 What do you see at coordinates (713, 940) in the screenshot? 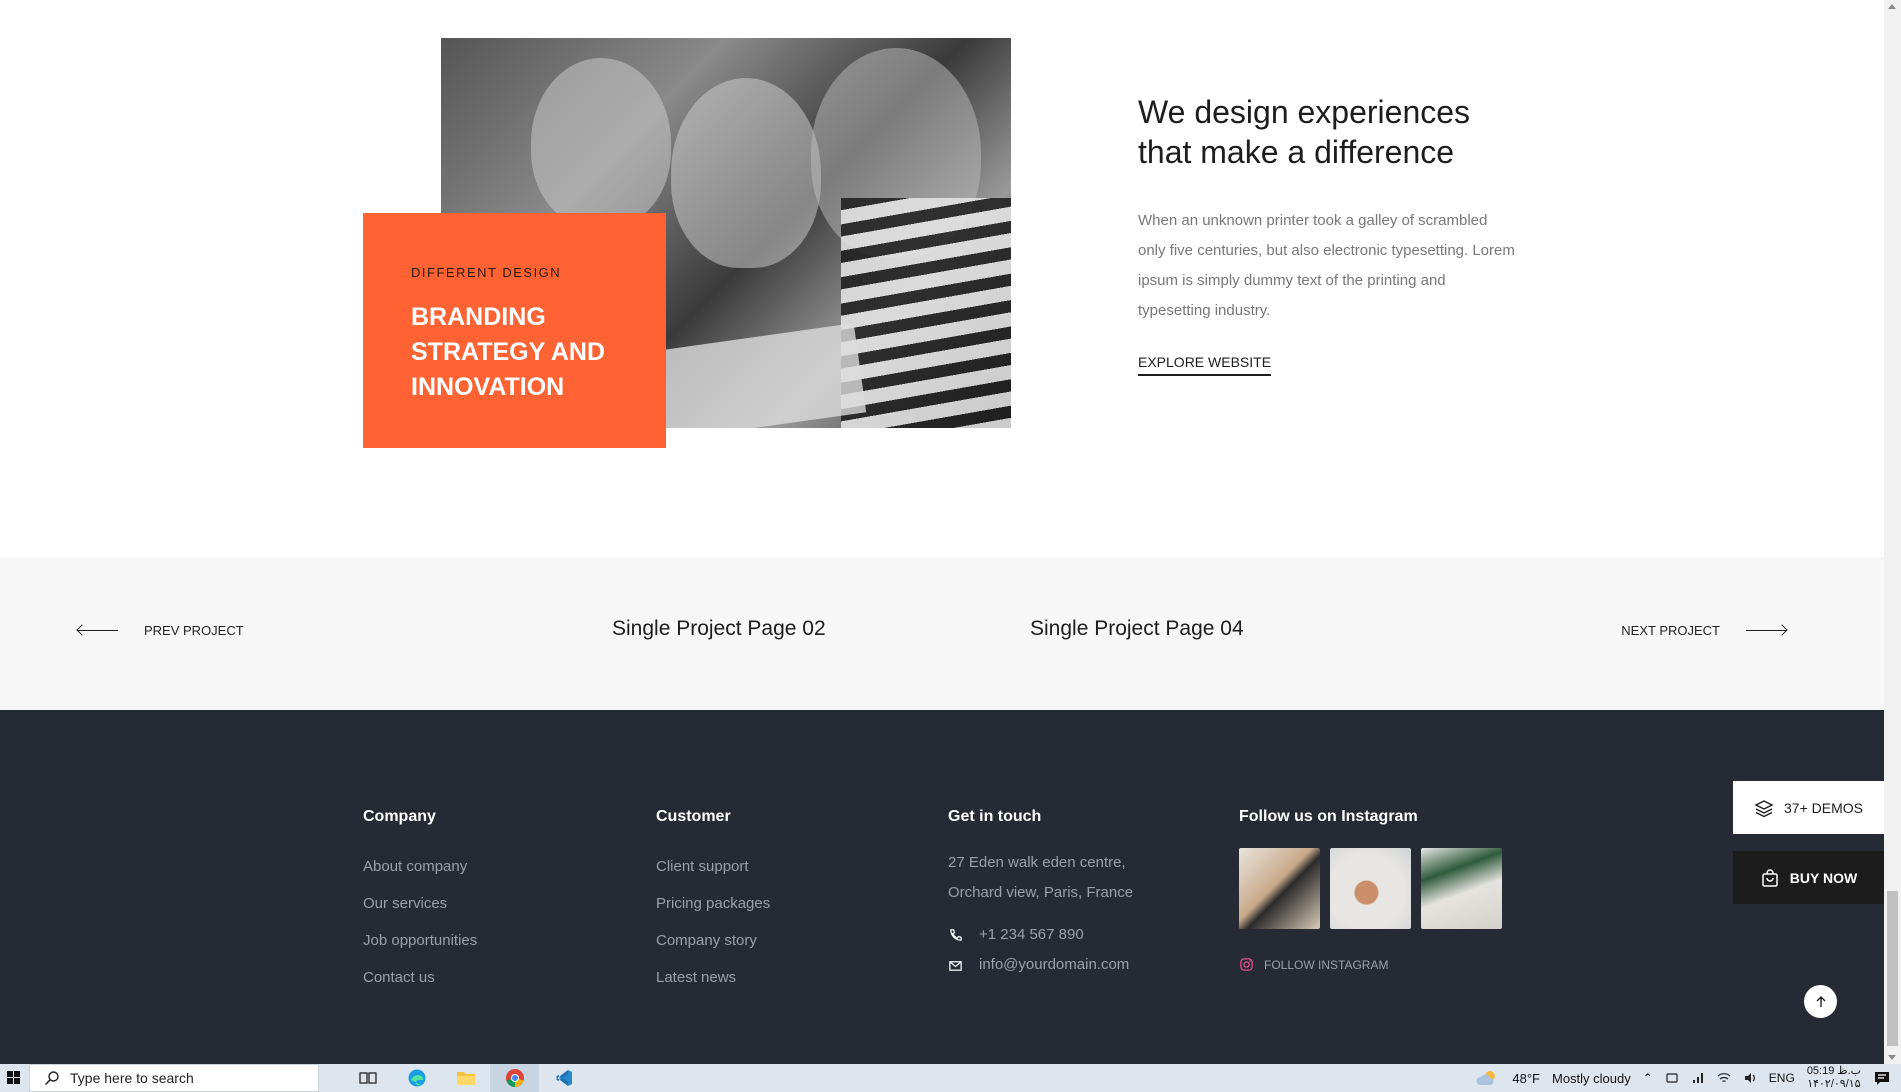
I see `footer-link-story: Company story` at bounding box center [713, 940].